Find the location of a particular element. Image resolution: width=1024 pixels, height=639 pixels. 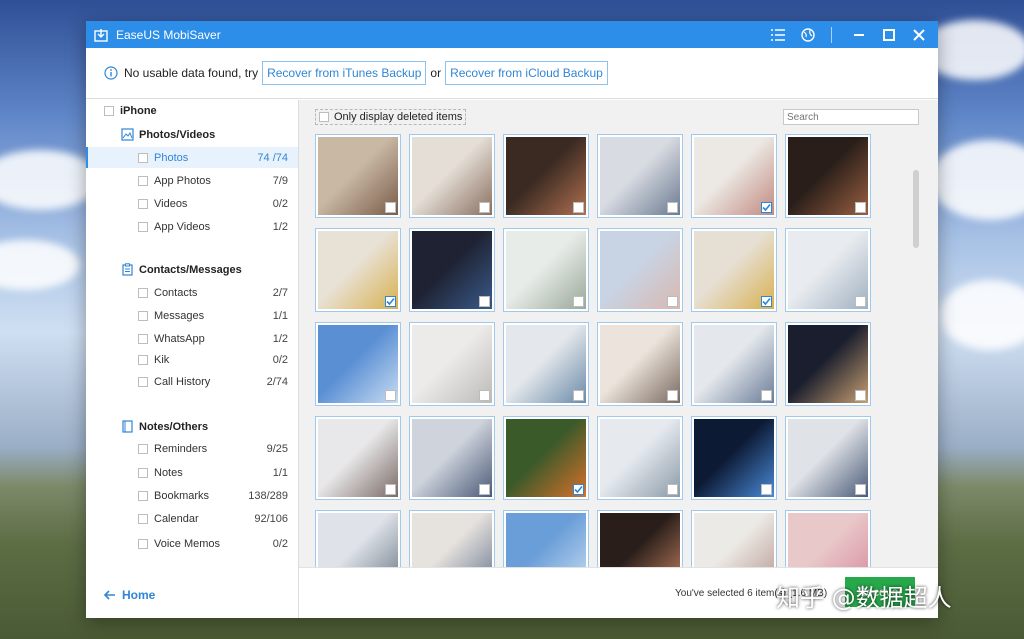

sidebar-item-photos: Photos 74 /74 is located at coordinates (192, 157).